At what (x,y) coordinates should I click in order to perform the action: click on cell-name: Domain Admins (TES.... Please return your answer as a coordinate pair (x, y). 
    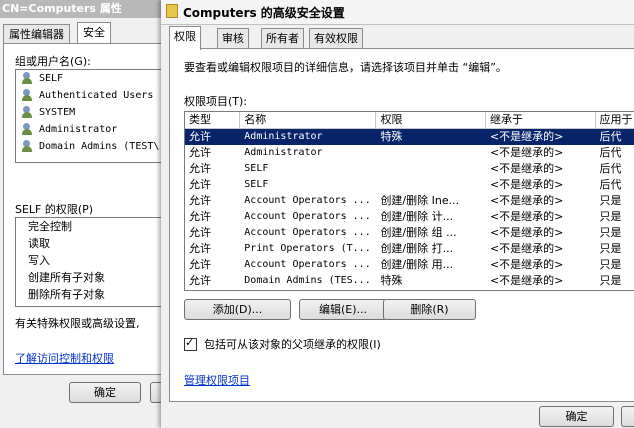
    Looking at the image, I should click on (307, 280).